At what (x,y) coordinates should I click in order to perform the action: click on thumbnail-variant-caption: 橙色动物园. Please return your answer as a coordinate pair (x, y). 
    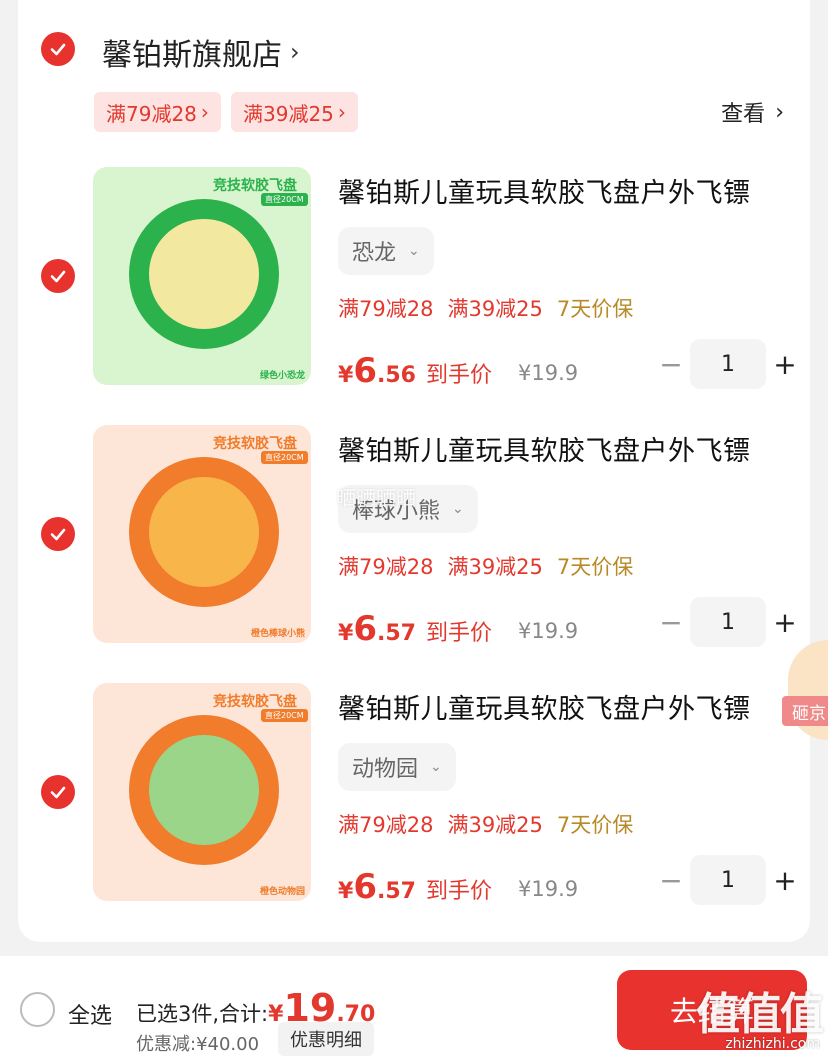
    Looking at the image, I should click on (282, 892).